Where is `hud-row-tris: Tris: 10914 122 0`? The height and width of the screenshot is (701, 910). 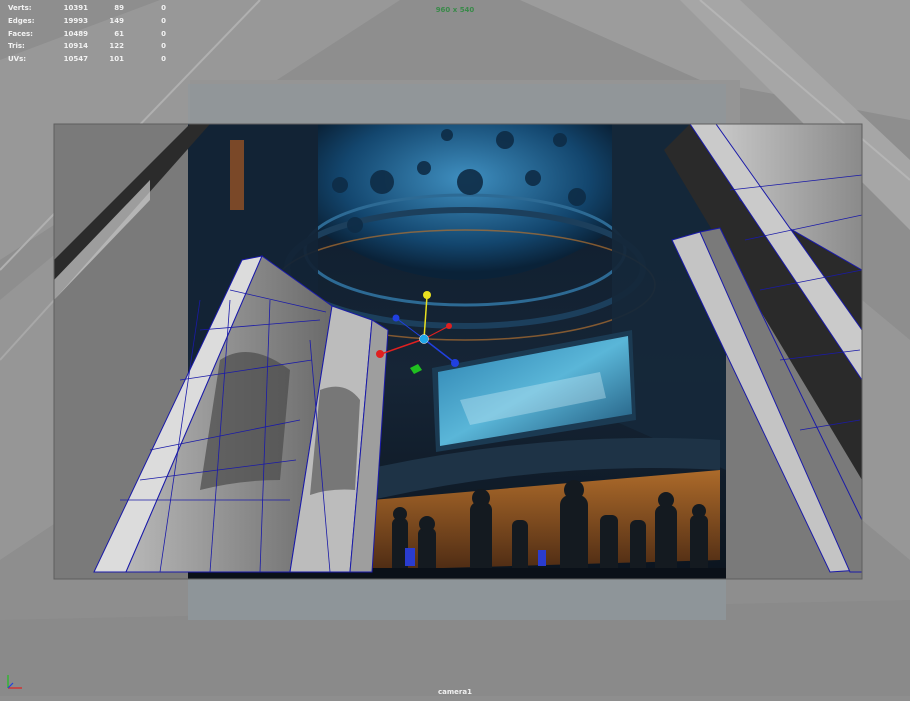
hud-row-tris: Tris: 10914 122 0 is located at coordinates (93, 46).